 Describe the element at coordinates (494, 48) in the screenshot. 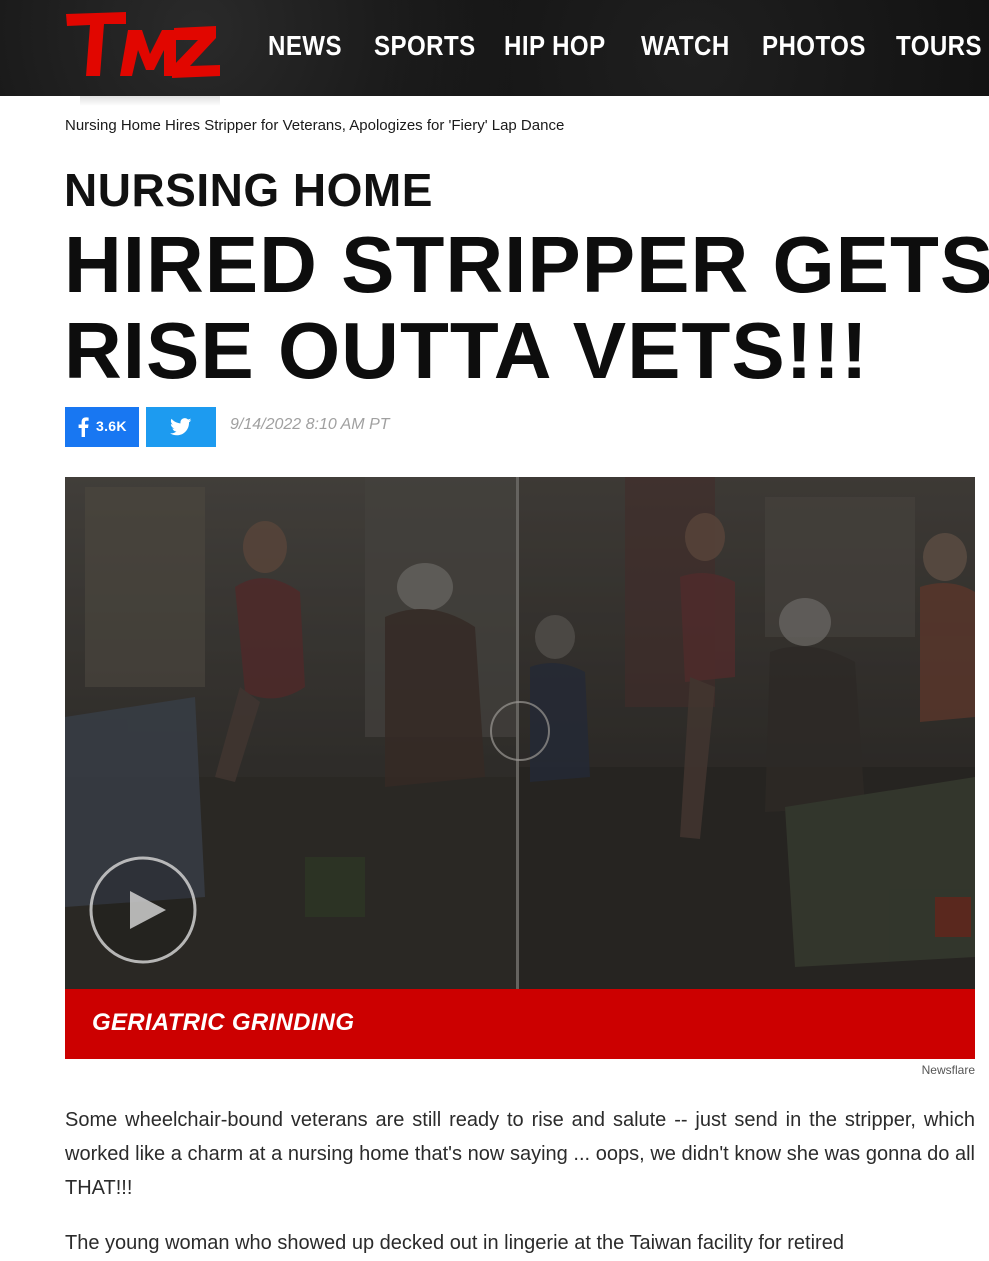

I see `site-header: NEWS SPORTS HIP HOP WATCH PHOTOS TOURS` at that location.